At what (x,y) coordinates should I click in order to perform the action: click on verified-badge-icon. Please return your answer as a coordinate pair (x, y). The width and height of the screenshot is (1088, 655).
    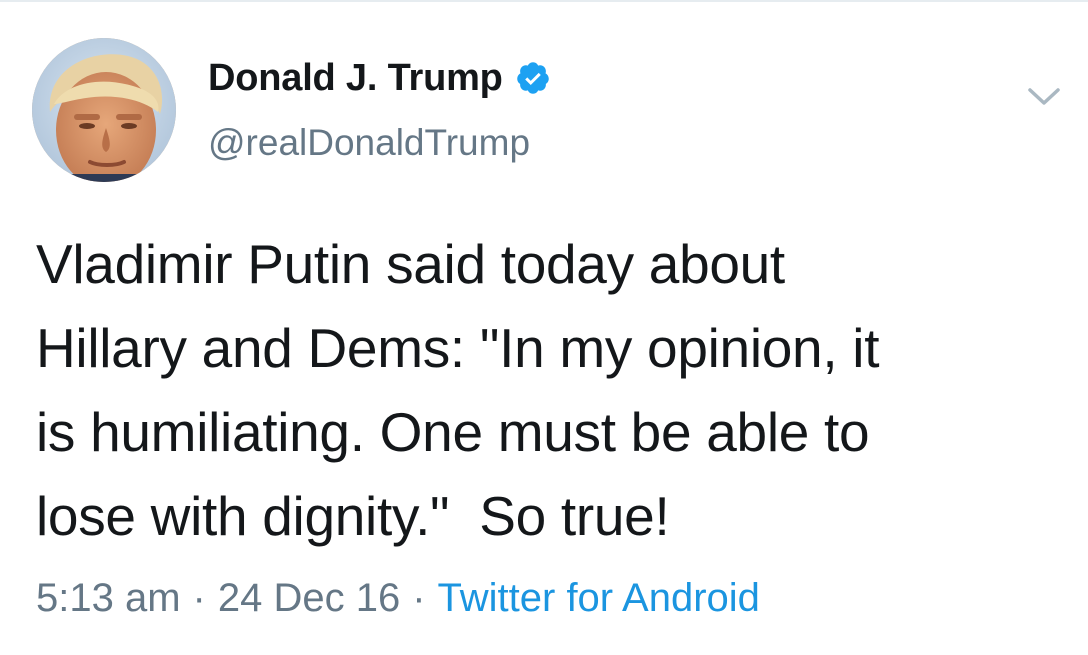
    Looking at the image, I should click on (533, 78).